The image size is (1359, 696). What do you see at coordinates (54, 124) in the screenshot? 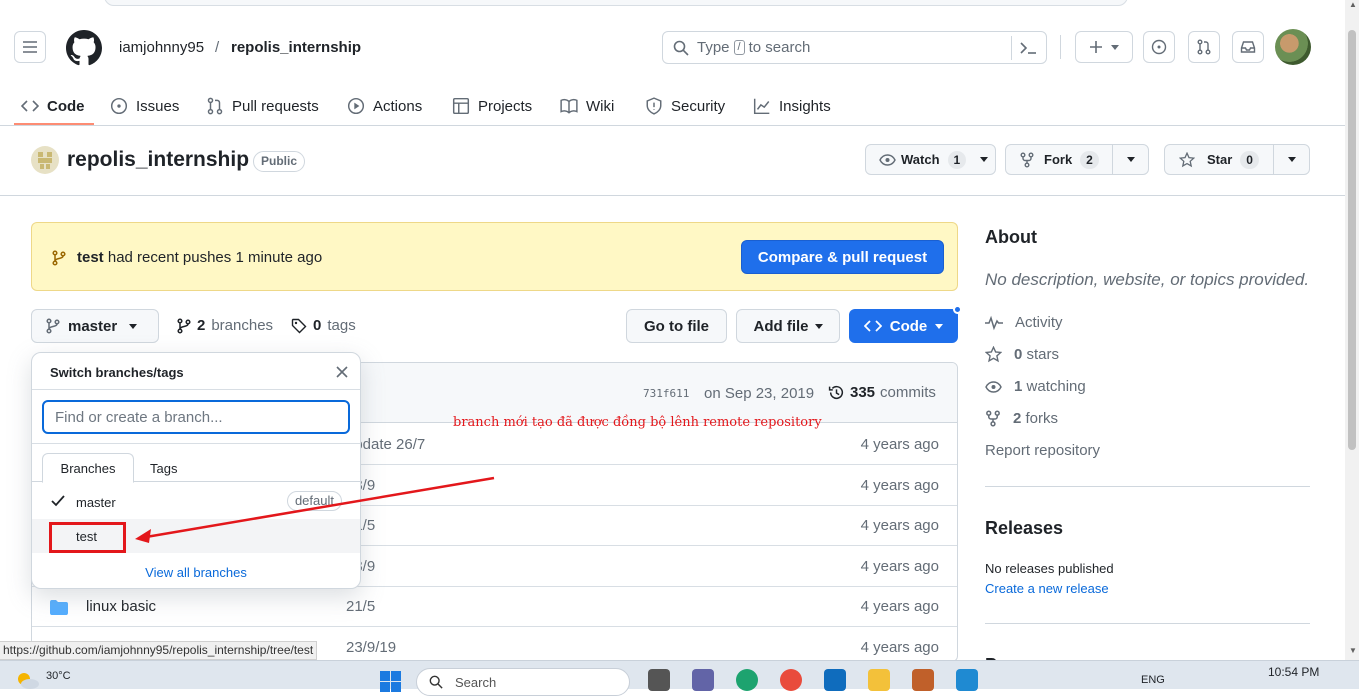
I see `active-tab-indicator` at bounding box center [54, 124].